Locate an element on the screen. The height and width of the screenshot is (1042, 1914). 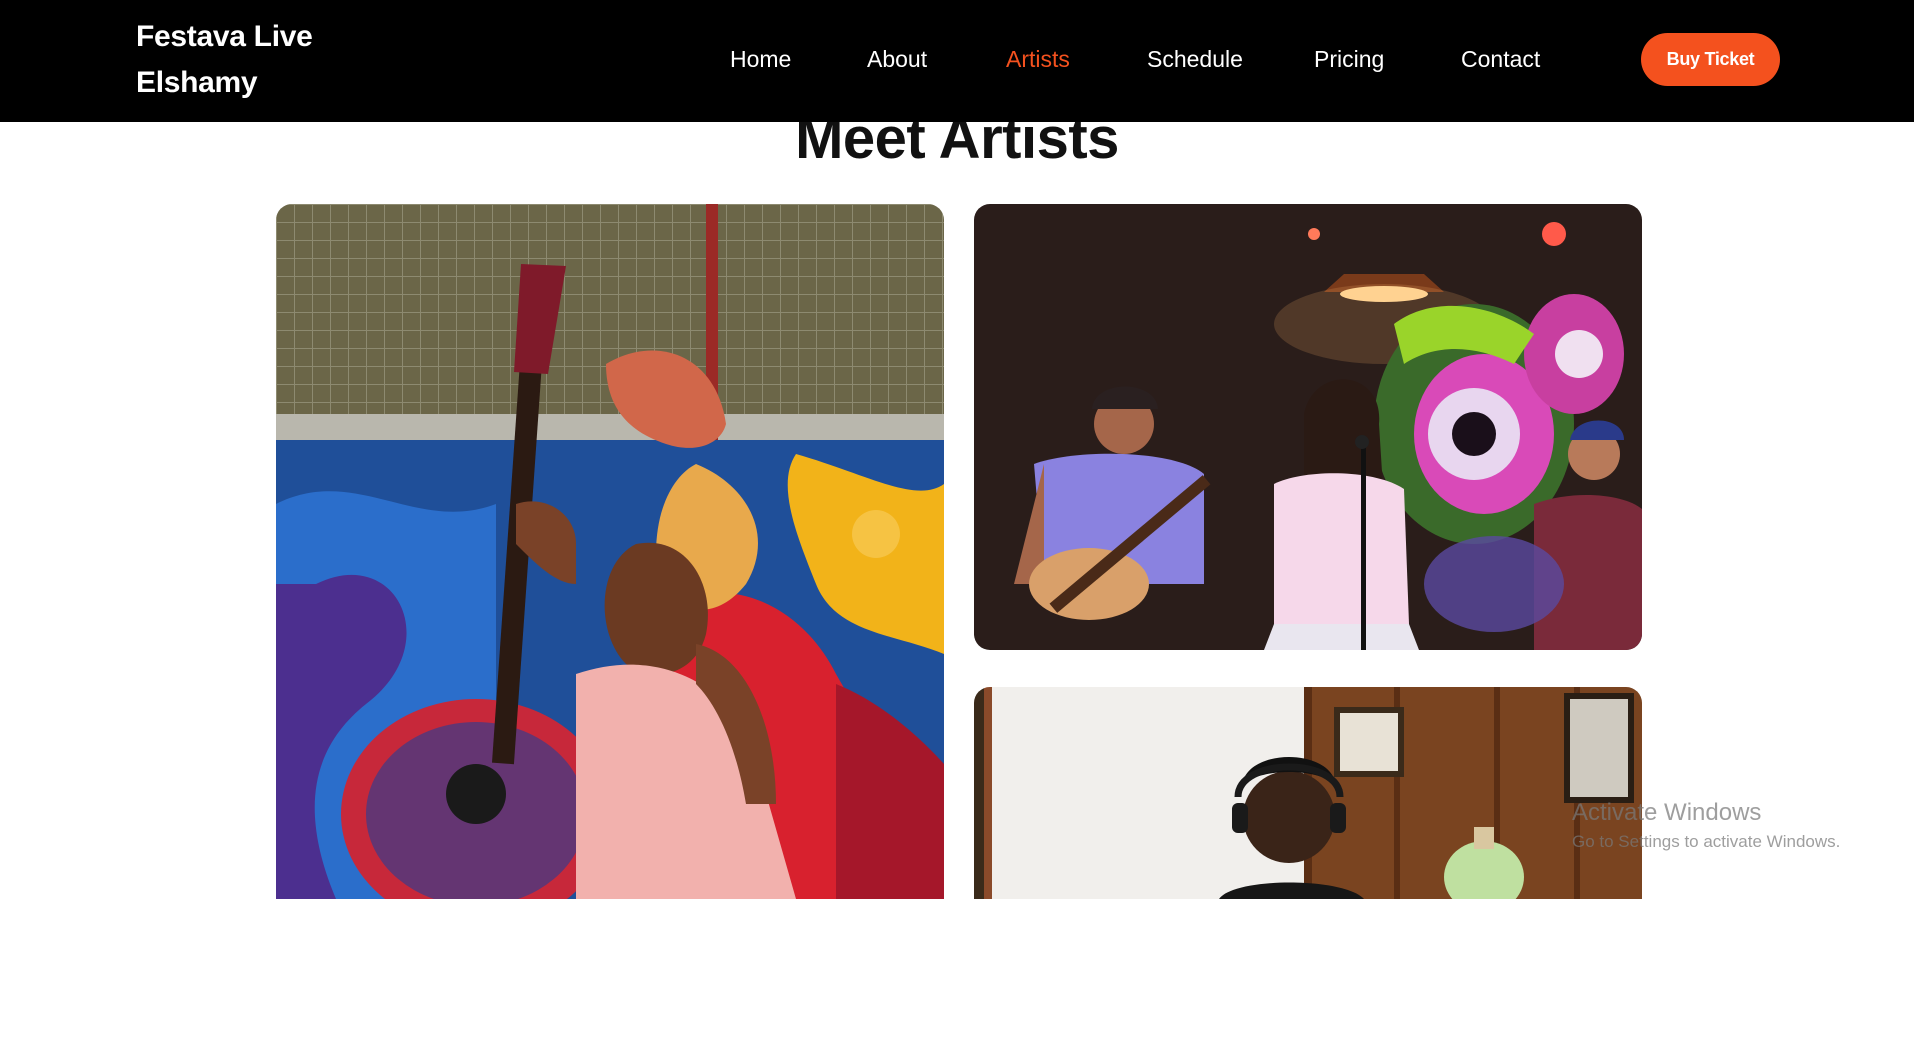
brand-line-1: Festava Live is located at coordinates (224, 36).